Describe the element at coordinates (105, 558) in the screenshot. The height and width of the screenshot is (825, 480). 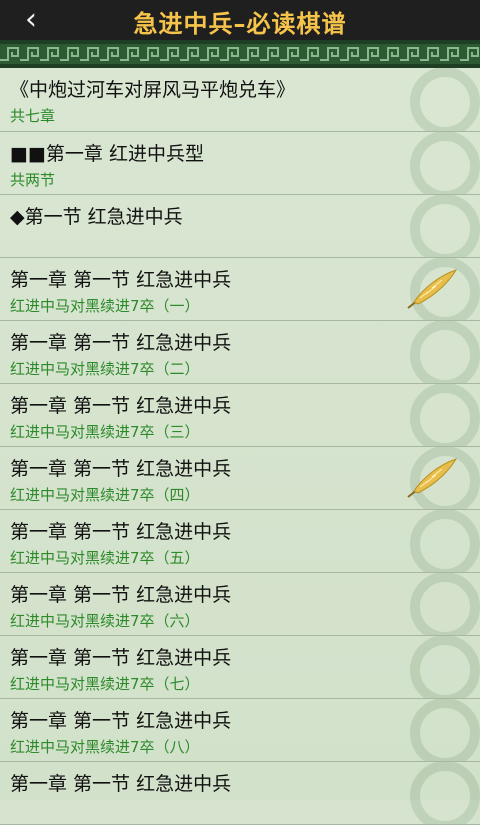
I see `item-subtitle: 红进中马对黑续进7卒（五）` at that location.